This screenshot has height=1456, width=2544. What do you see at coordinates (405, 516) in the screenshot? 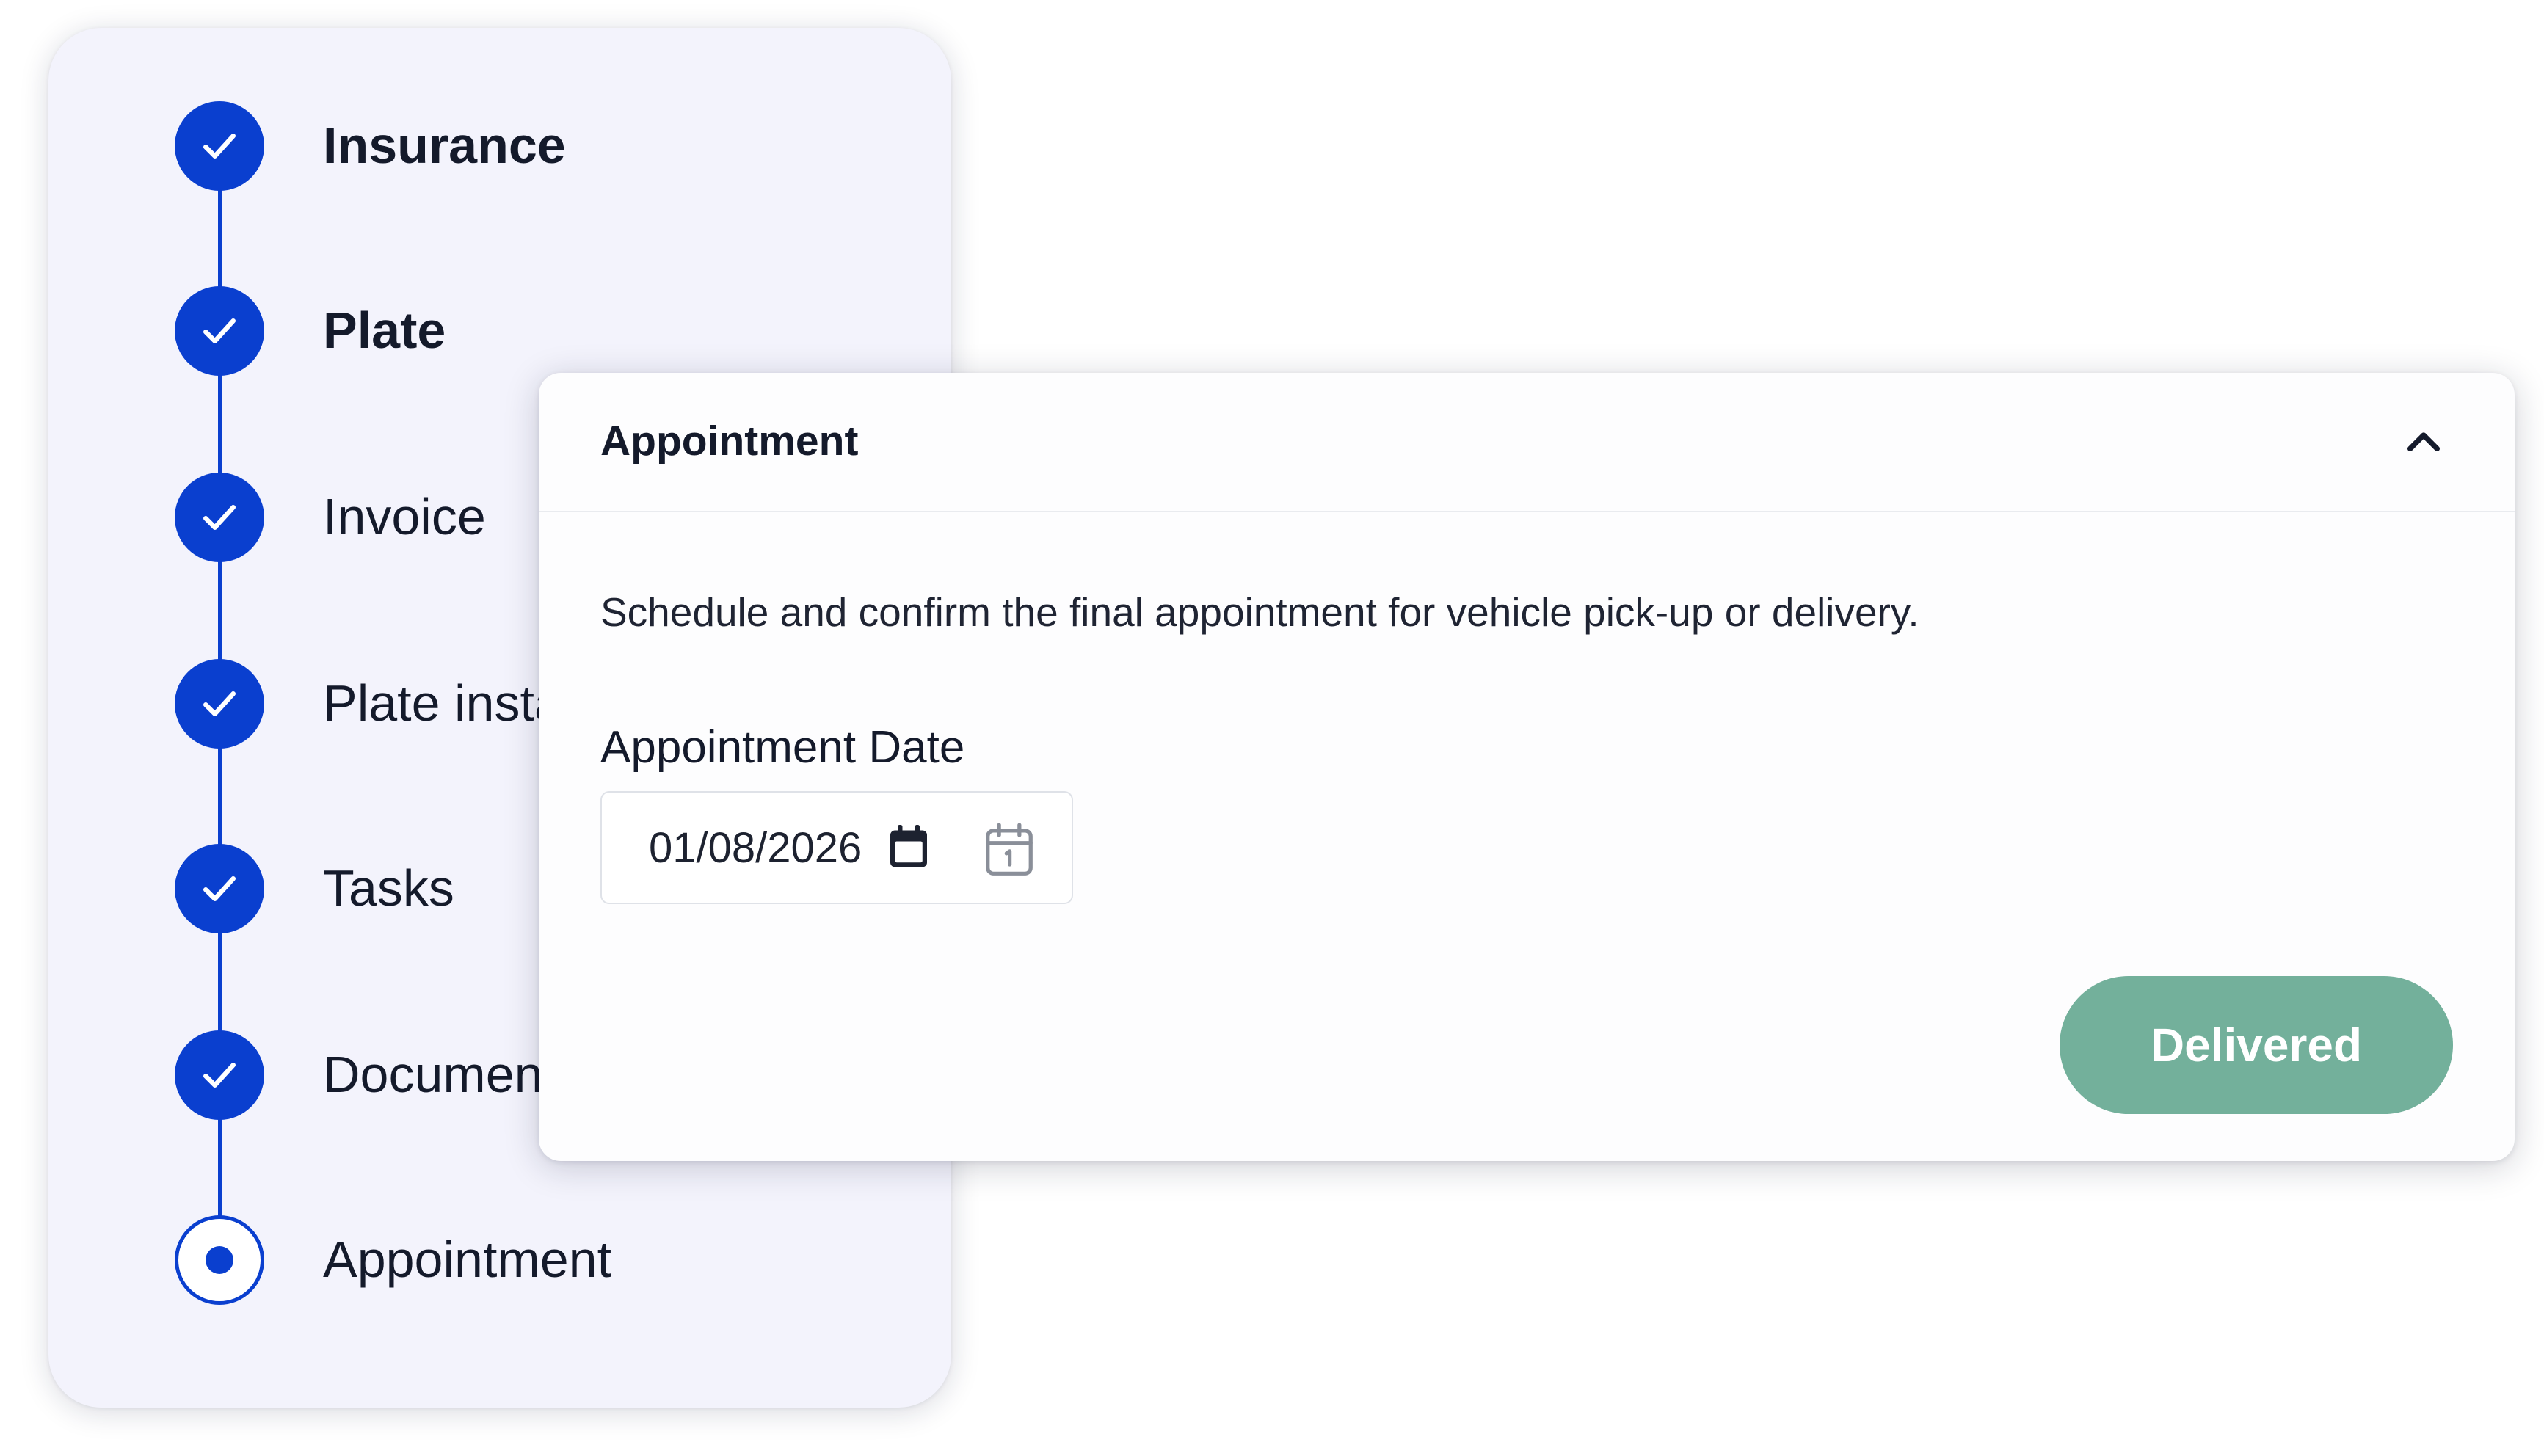
I see `step-label-invoice: Invoice` at bounding box center [405, 516].